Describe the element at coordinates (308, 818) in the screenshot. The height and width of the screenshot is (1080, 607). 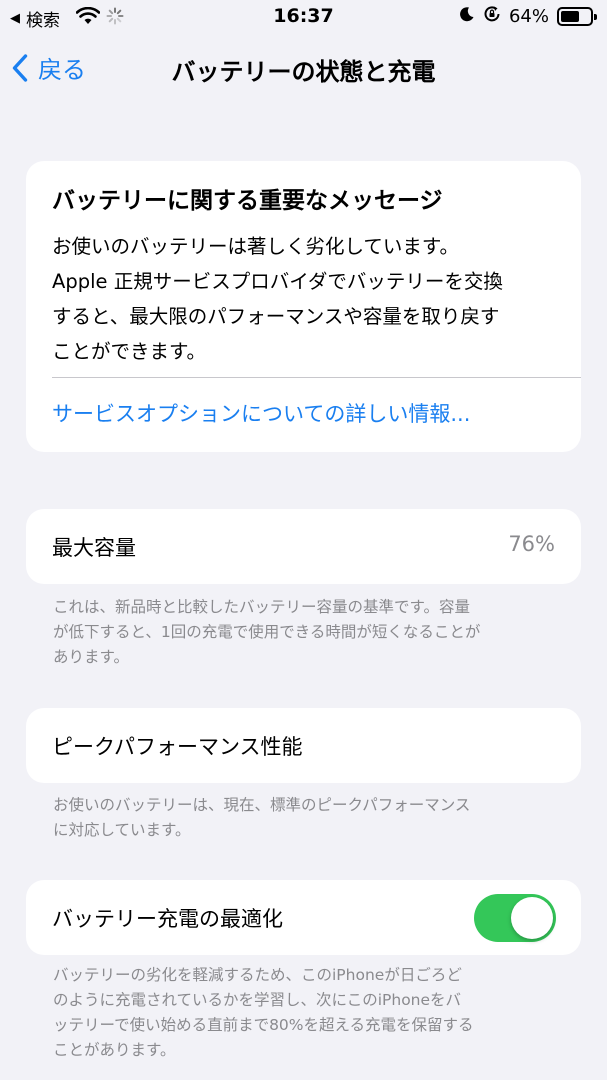
I see `peak-performance-note: お使いのバッテリーは、現在、標準のピークパフォーマンス に対応しています。` at that location.